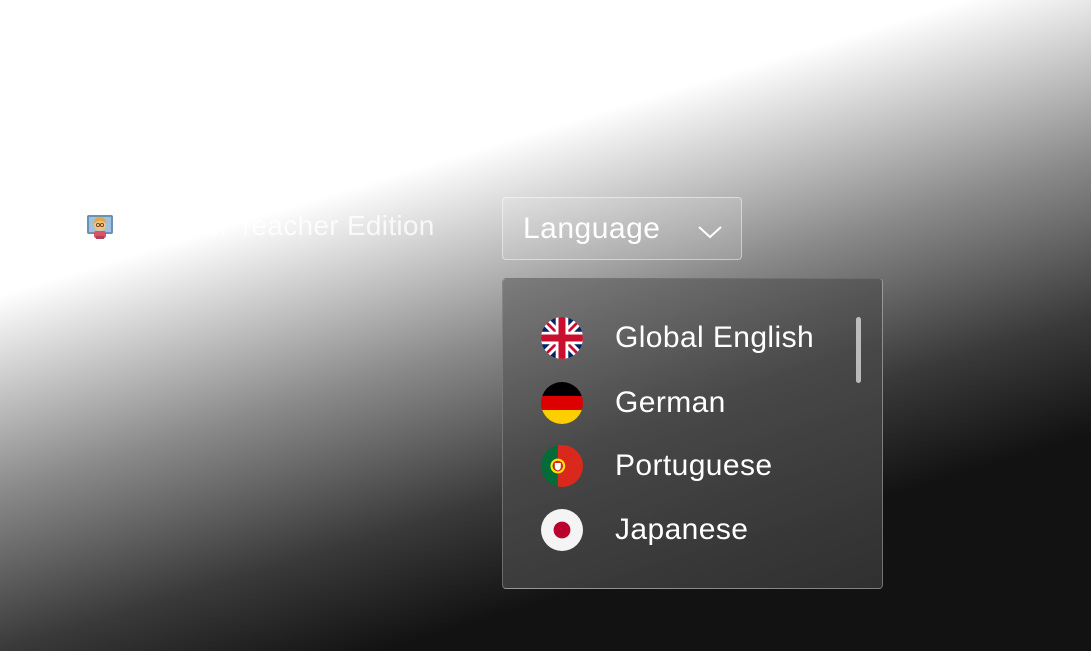 The height and width of the screenshot is (651, 1091). I want to click on language-option-label: Global English, so click(715, 337).